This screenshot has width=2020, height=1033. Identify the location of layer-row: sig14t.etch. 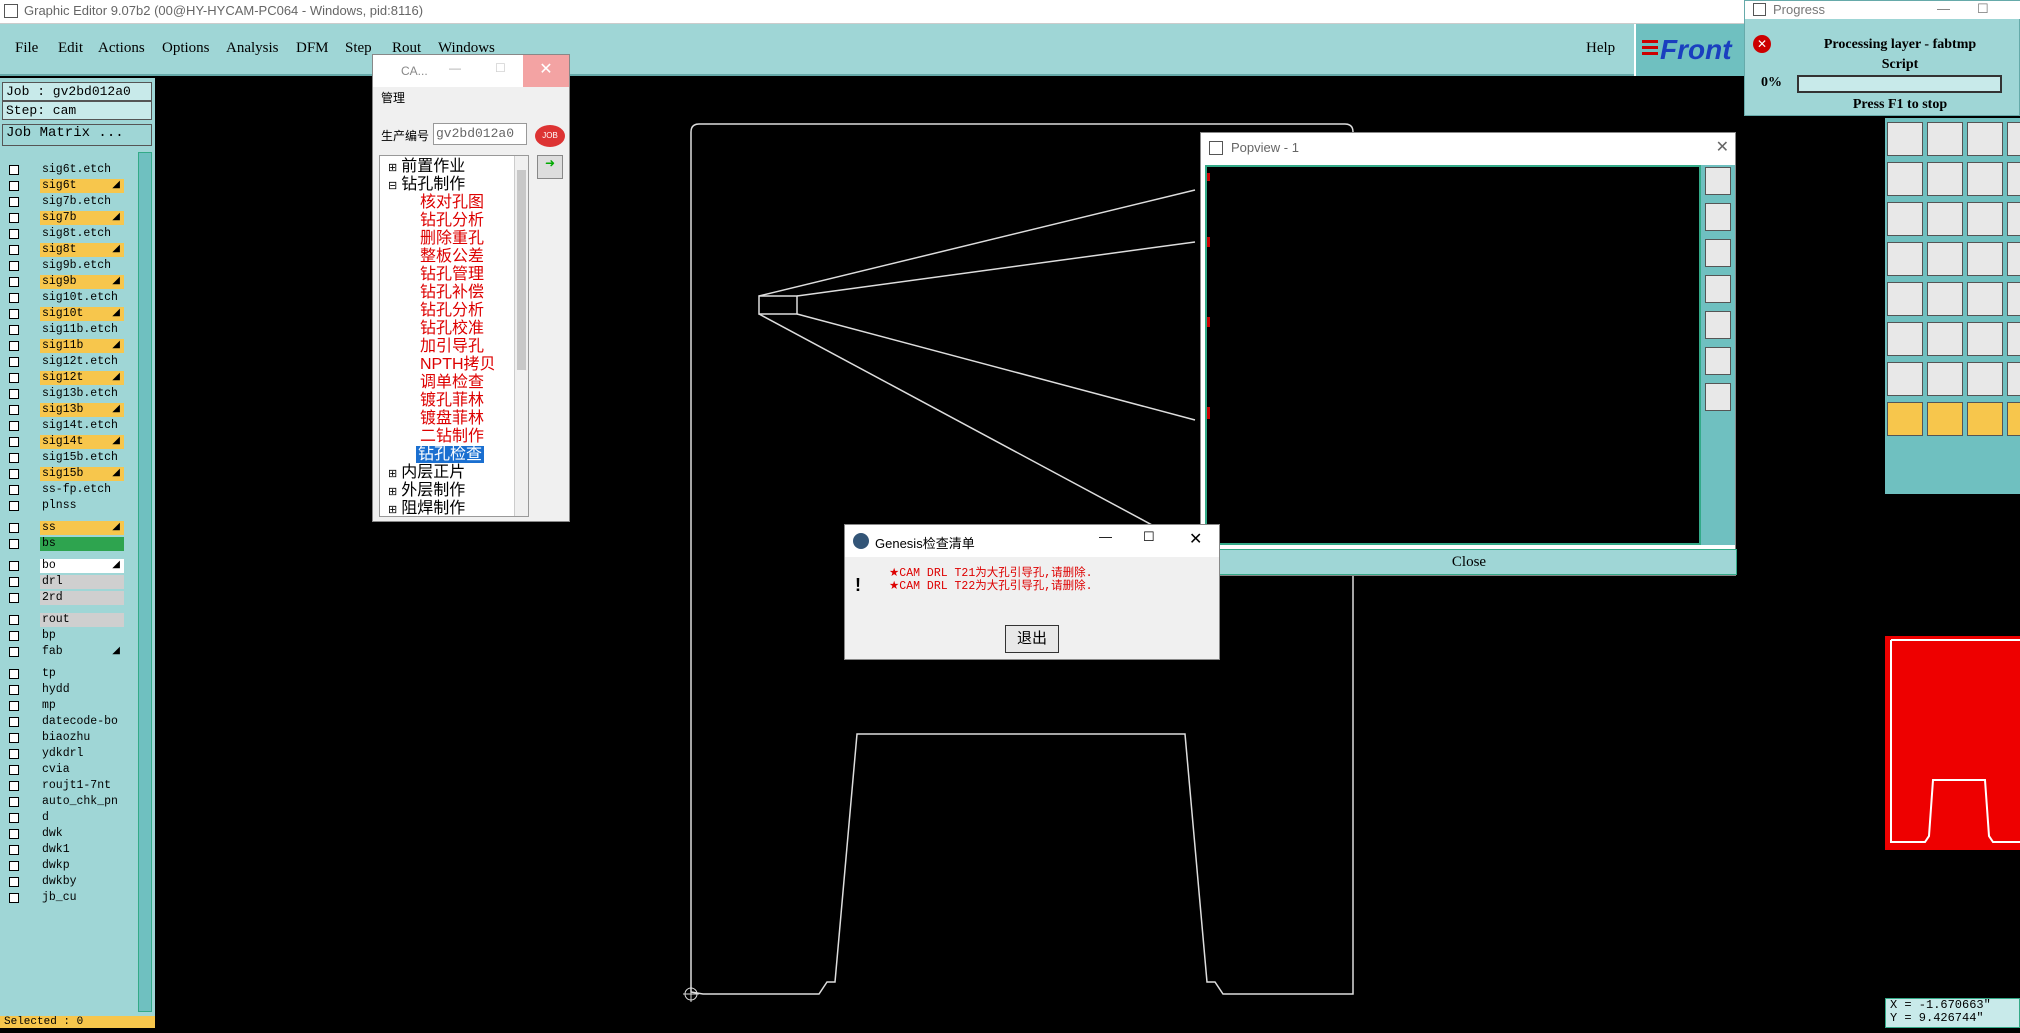
(75, 426).